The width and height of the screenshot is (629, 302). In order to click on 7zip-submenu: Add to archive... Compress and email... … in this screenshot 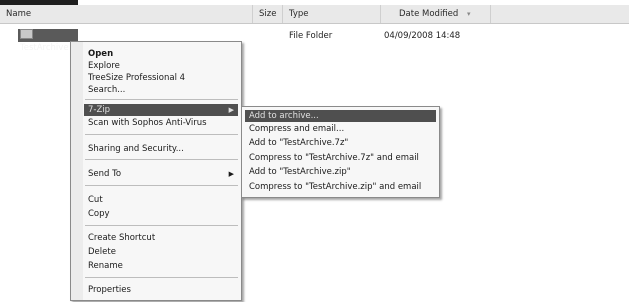, I will do `click(340, 152)`.